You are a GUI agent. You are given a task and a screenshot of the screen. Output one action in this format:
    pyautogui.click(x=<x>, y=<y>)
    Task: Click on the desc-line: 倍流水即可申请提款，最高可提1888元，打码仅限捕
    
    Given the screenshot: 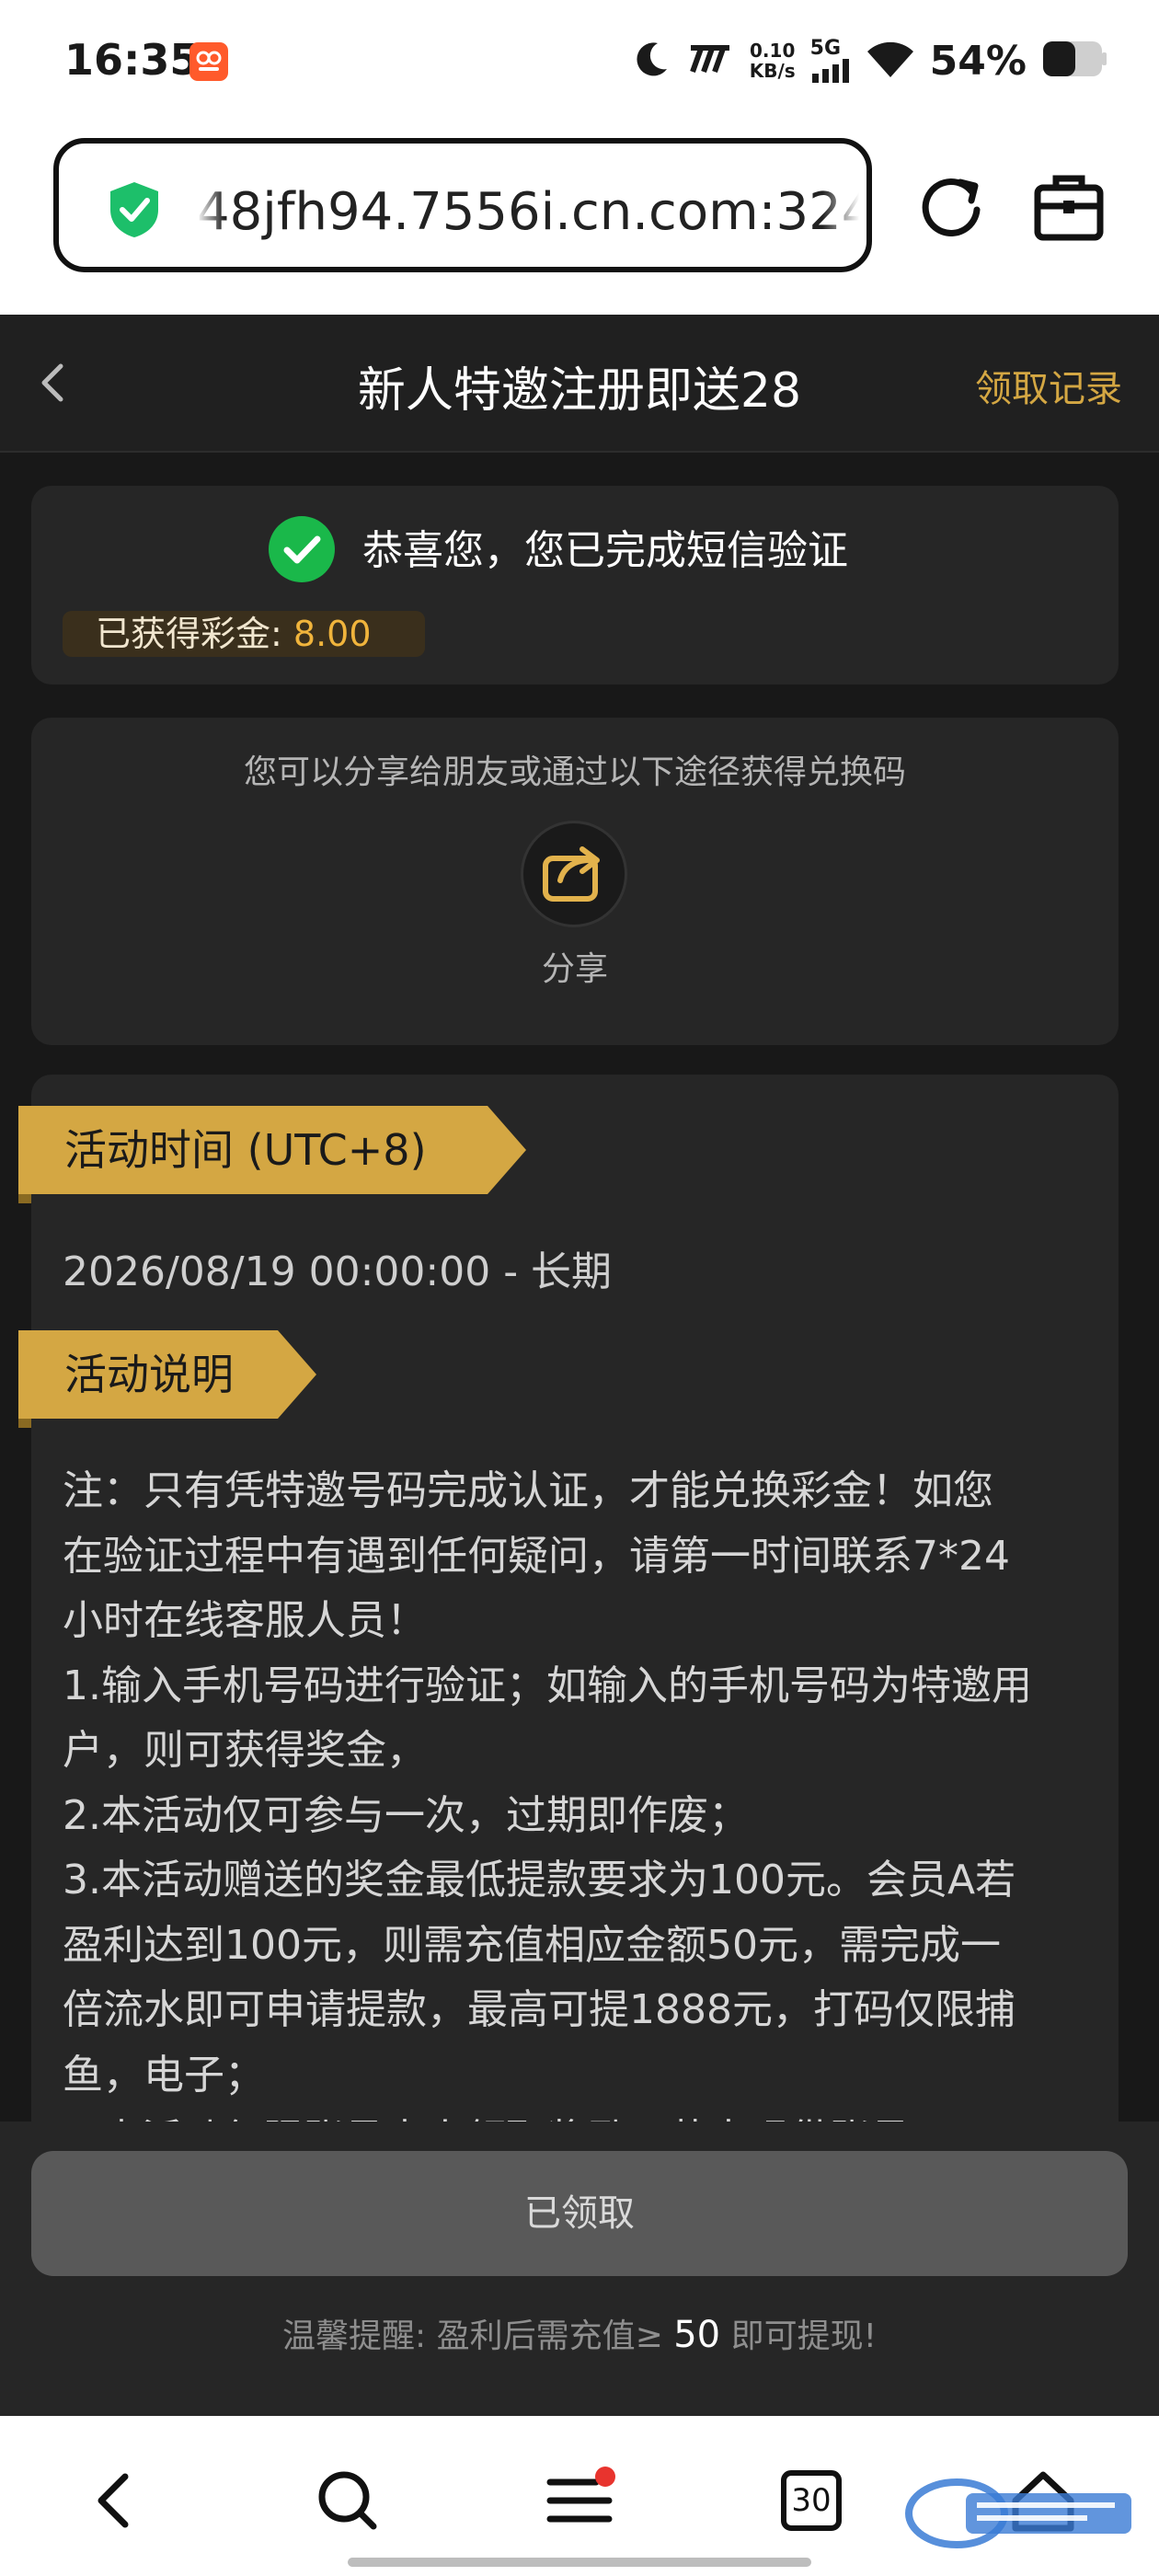 What is the action you would take?
    pyautogui.click(x=539, y=2009)
    